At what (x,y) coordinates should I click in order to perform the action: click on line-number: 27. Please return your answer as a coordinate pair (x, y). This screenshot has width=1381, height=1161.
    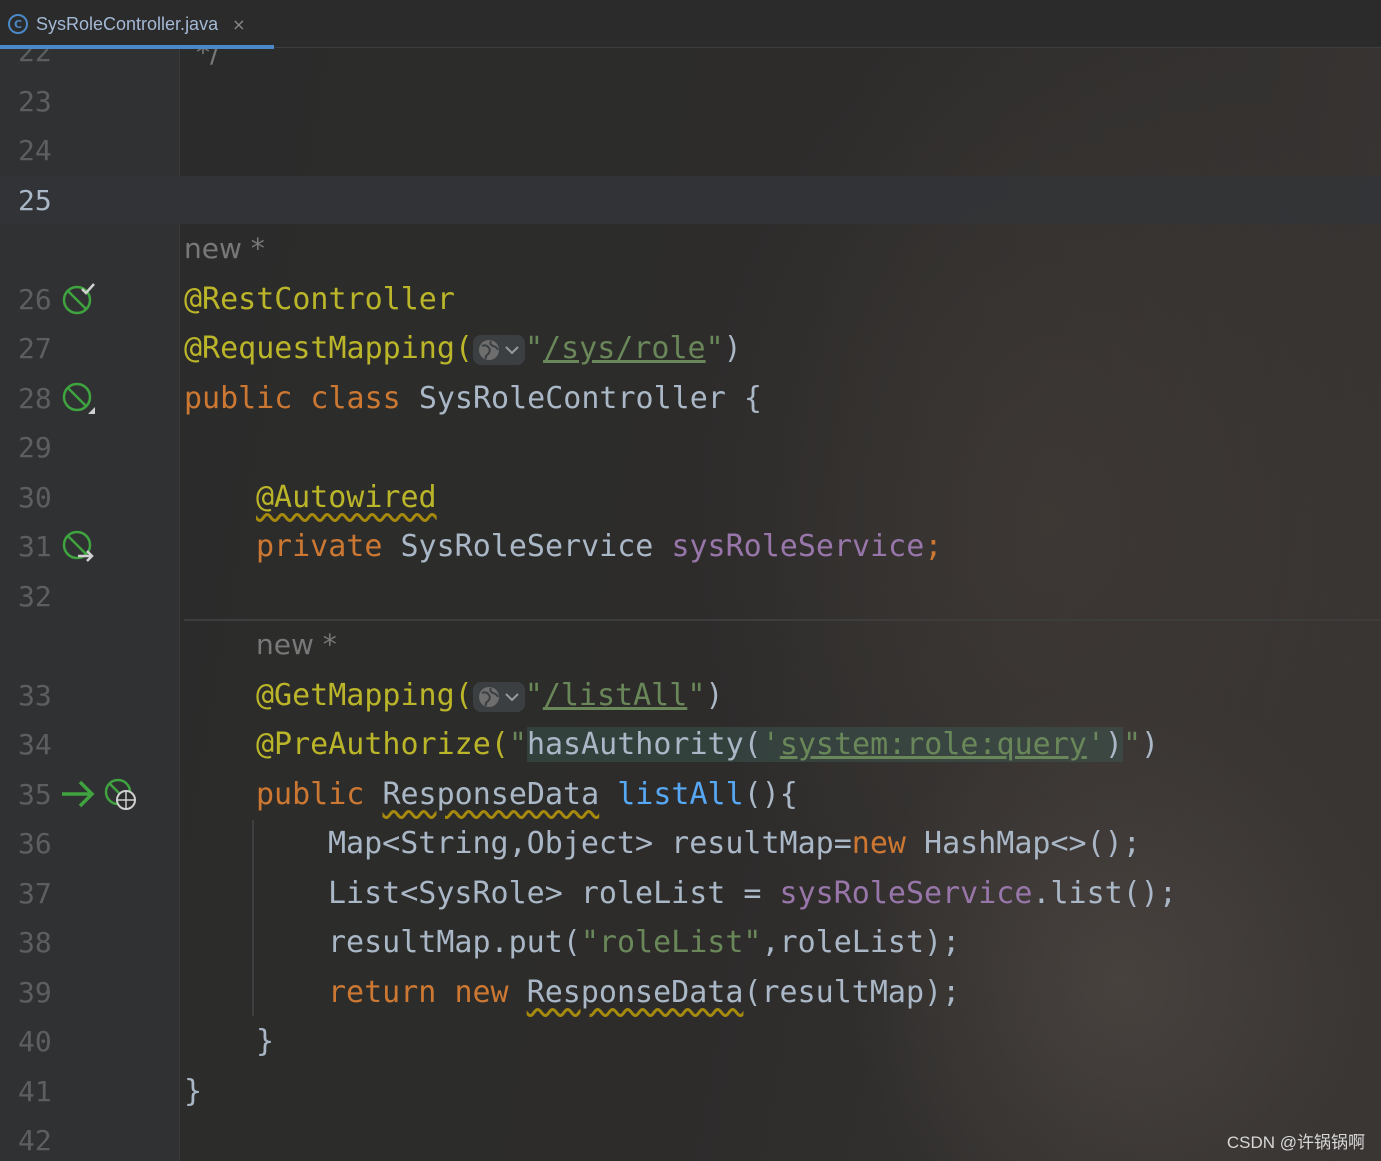
    Looking at the image, I should click on (35, 348).